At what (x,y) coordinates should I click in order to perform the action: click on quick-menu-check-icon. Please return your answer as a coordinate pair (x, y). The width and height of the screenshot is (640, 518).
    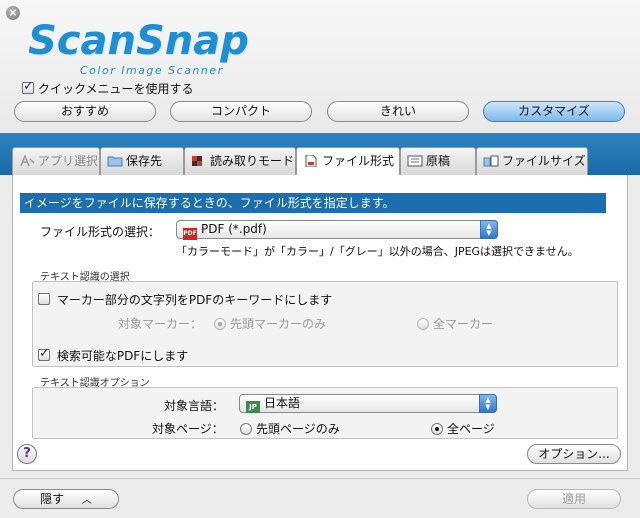
    Looking at the image, I should click on (28, 86).